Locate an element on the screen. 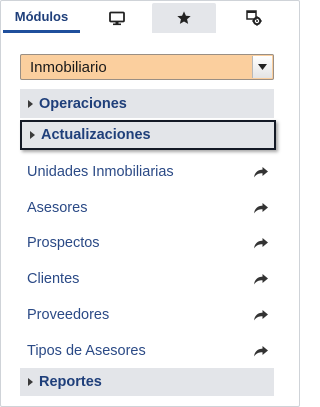 This screenshot has height=407, width=320. section-label: Operaciones is located at coordinates (83, 103).